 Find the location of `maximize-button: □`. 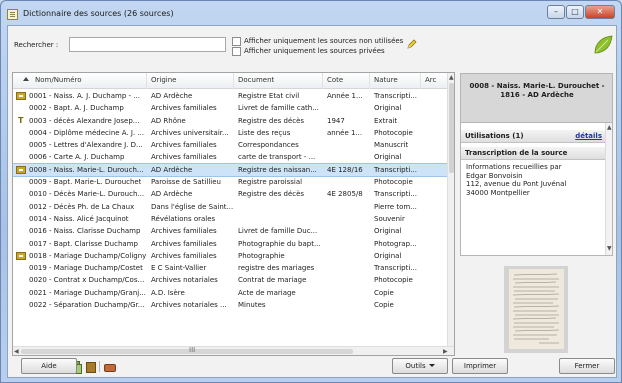

maximize-button: □ is located at coordinates (575, 12).